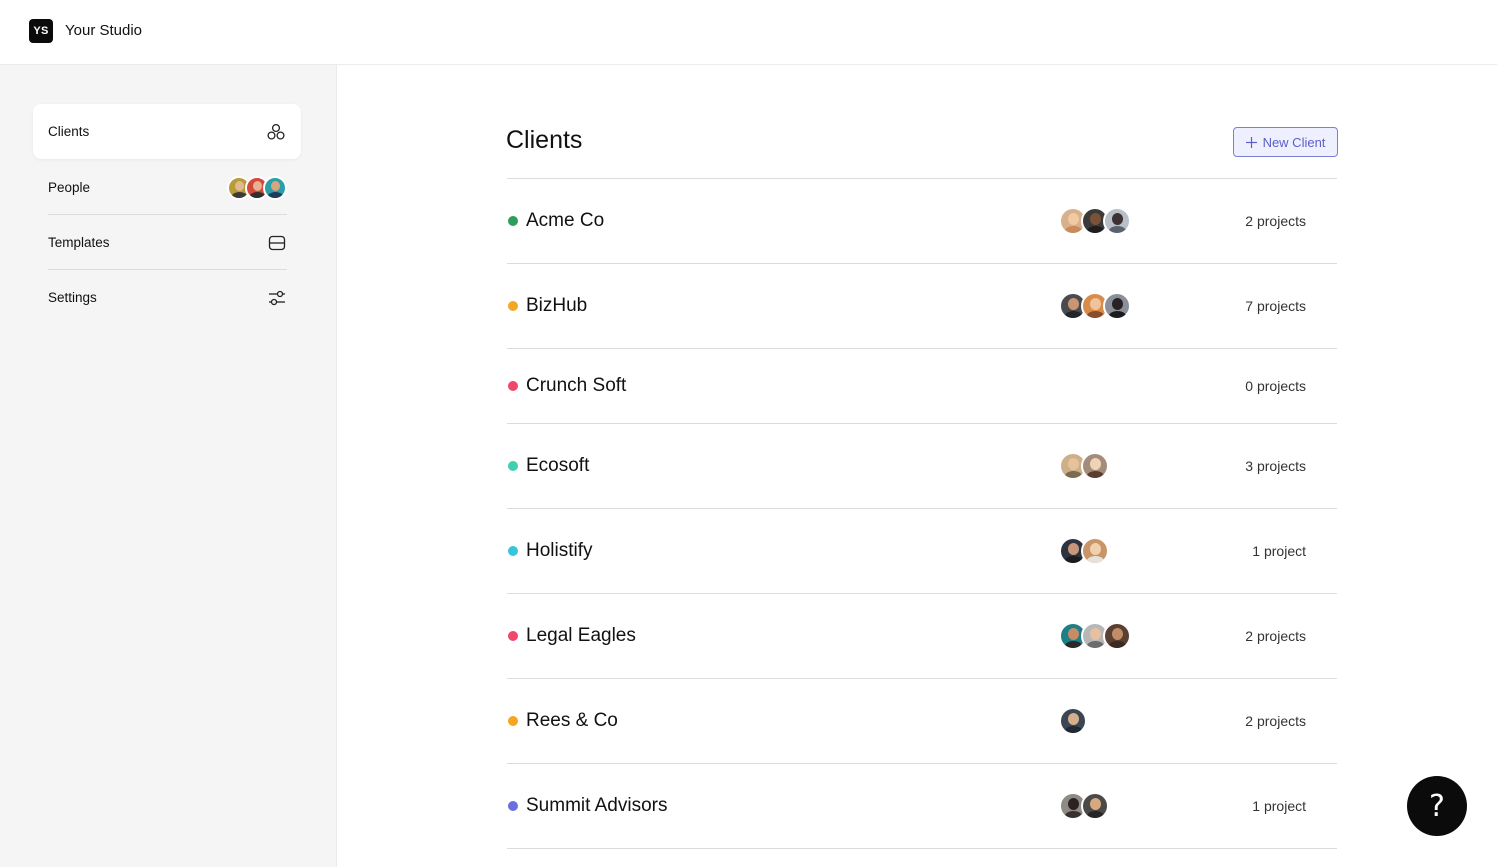 Image resolution: width=1497 pixels, height=867 pixels. What do you see at coordinates (557, 305) in the screenshot?
I see `client-name: BizHub` at bounding box center [557, 305].